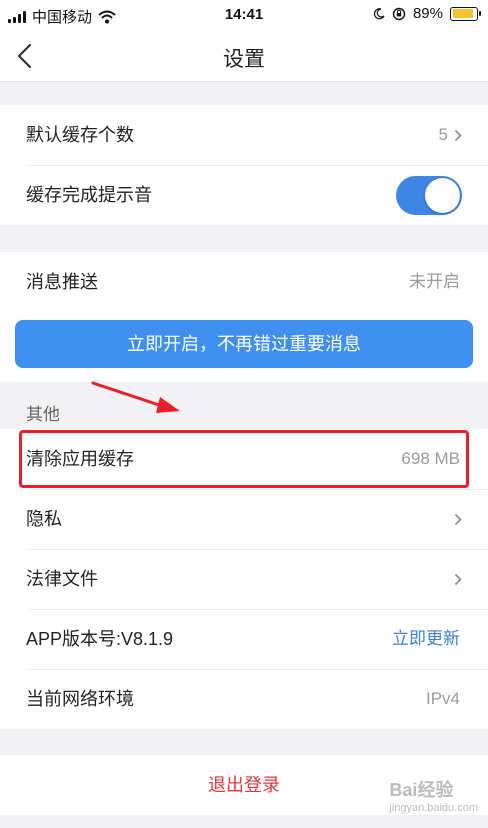  What do you see at coordinates (100, 639) in the screenshot?
I see `version-label: APP版本号:V8.1.9` at bounding box center [100, 639].